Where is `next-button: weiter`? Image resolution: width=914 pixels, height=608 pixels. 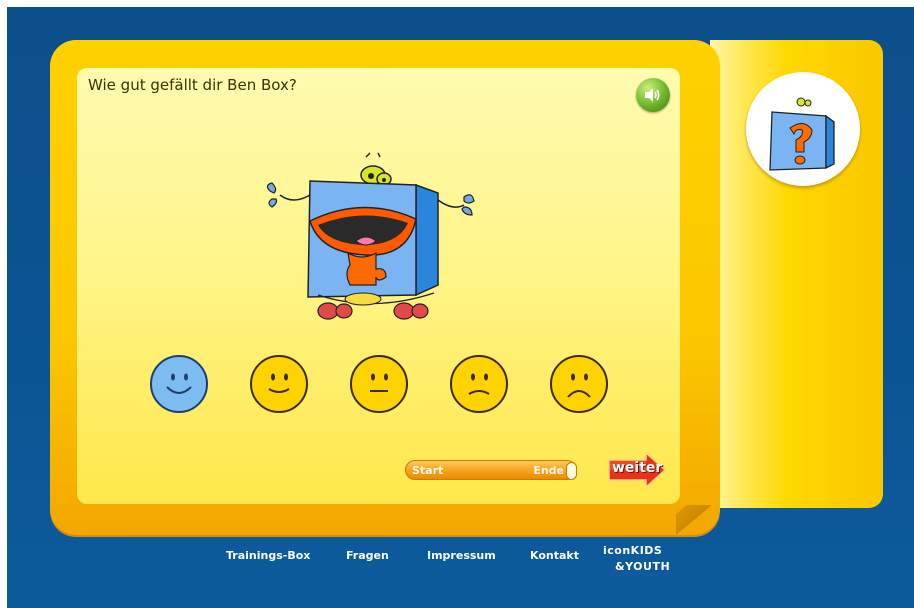
next-button: weiter is located at coordinates (637, 470).